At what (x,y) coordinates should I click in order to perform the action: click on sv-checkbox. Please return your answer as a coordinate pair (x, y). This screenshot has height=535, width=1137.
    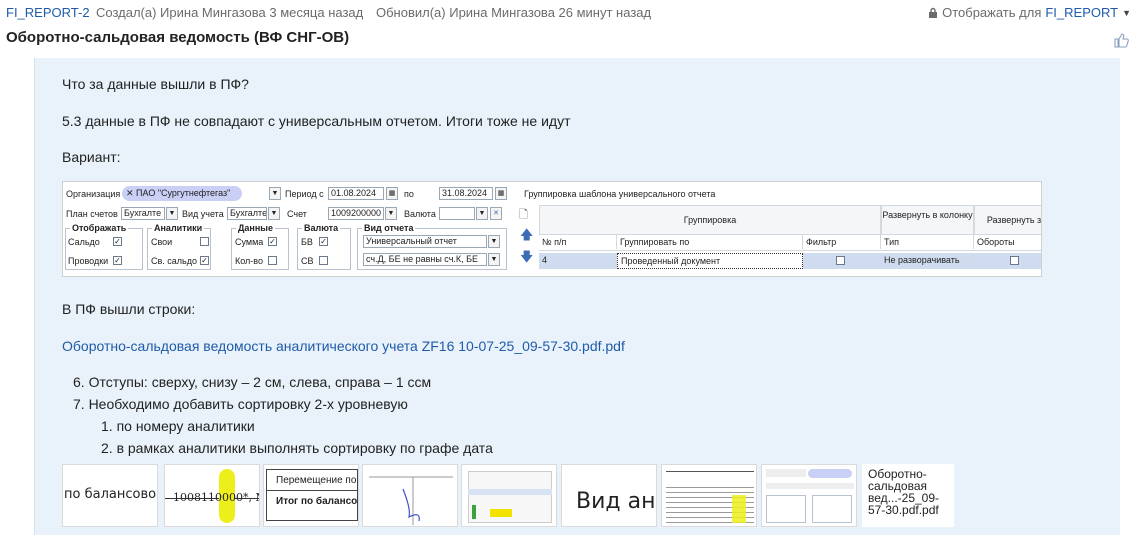
    Looking at the image, I should click on (323, 260).